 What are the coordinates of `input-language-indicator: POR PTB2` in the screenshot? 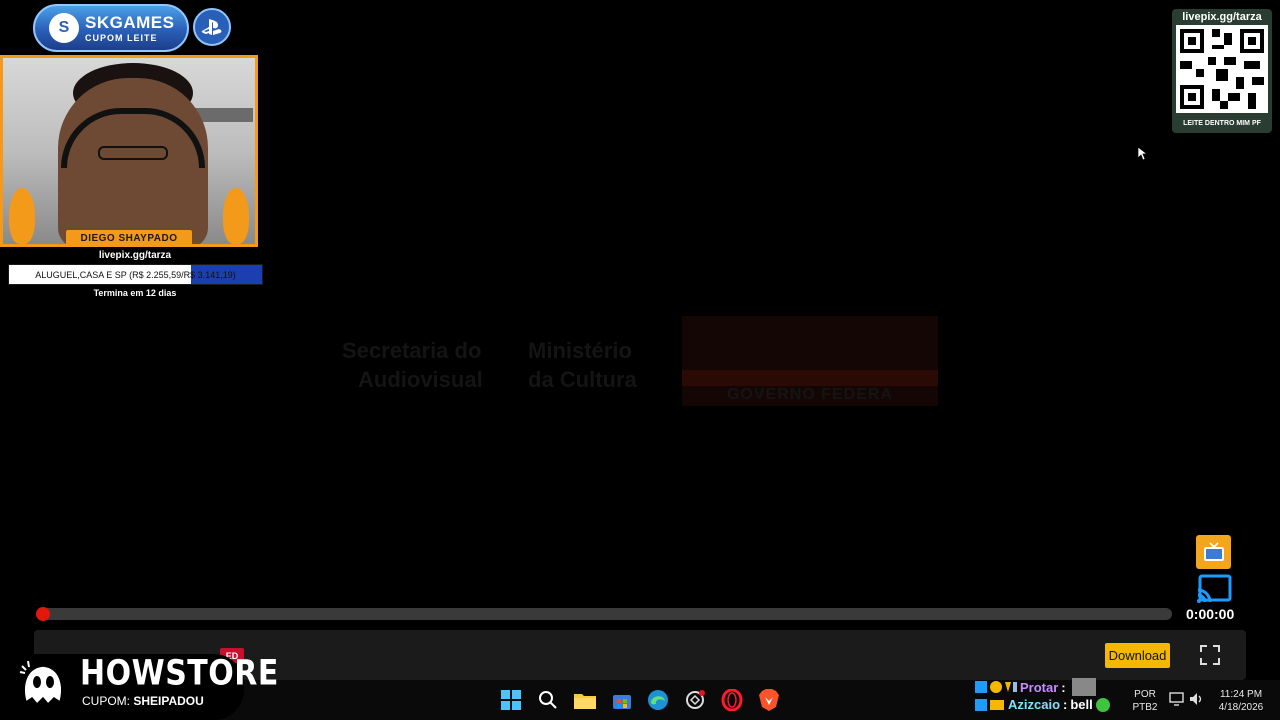 It's located at (1145, 701).